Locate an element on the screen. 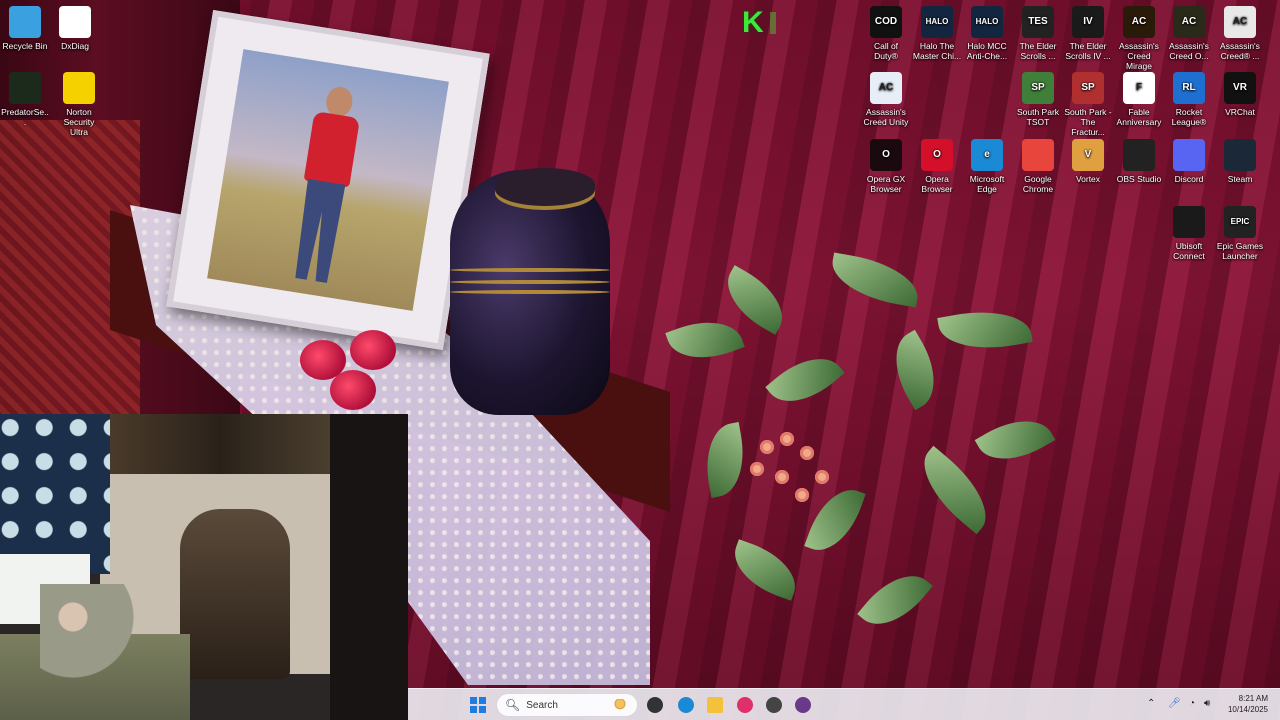  discord-icon is located at coordinates (1189, 155).